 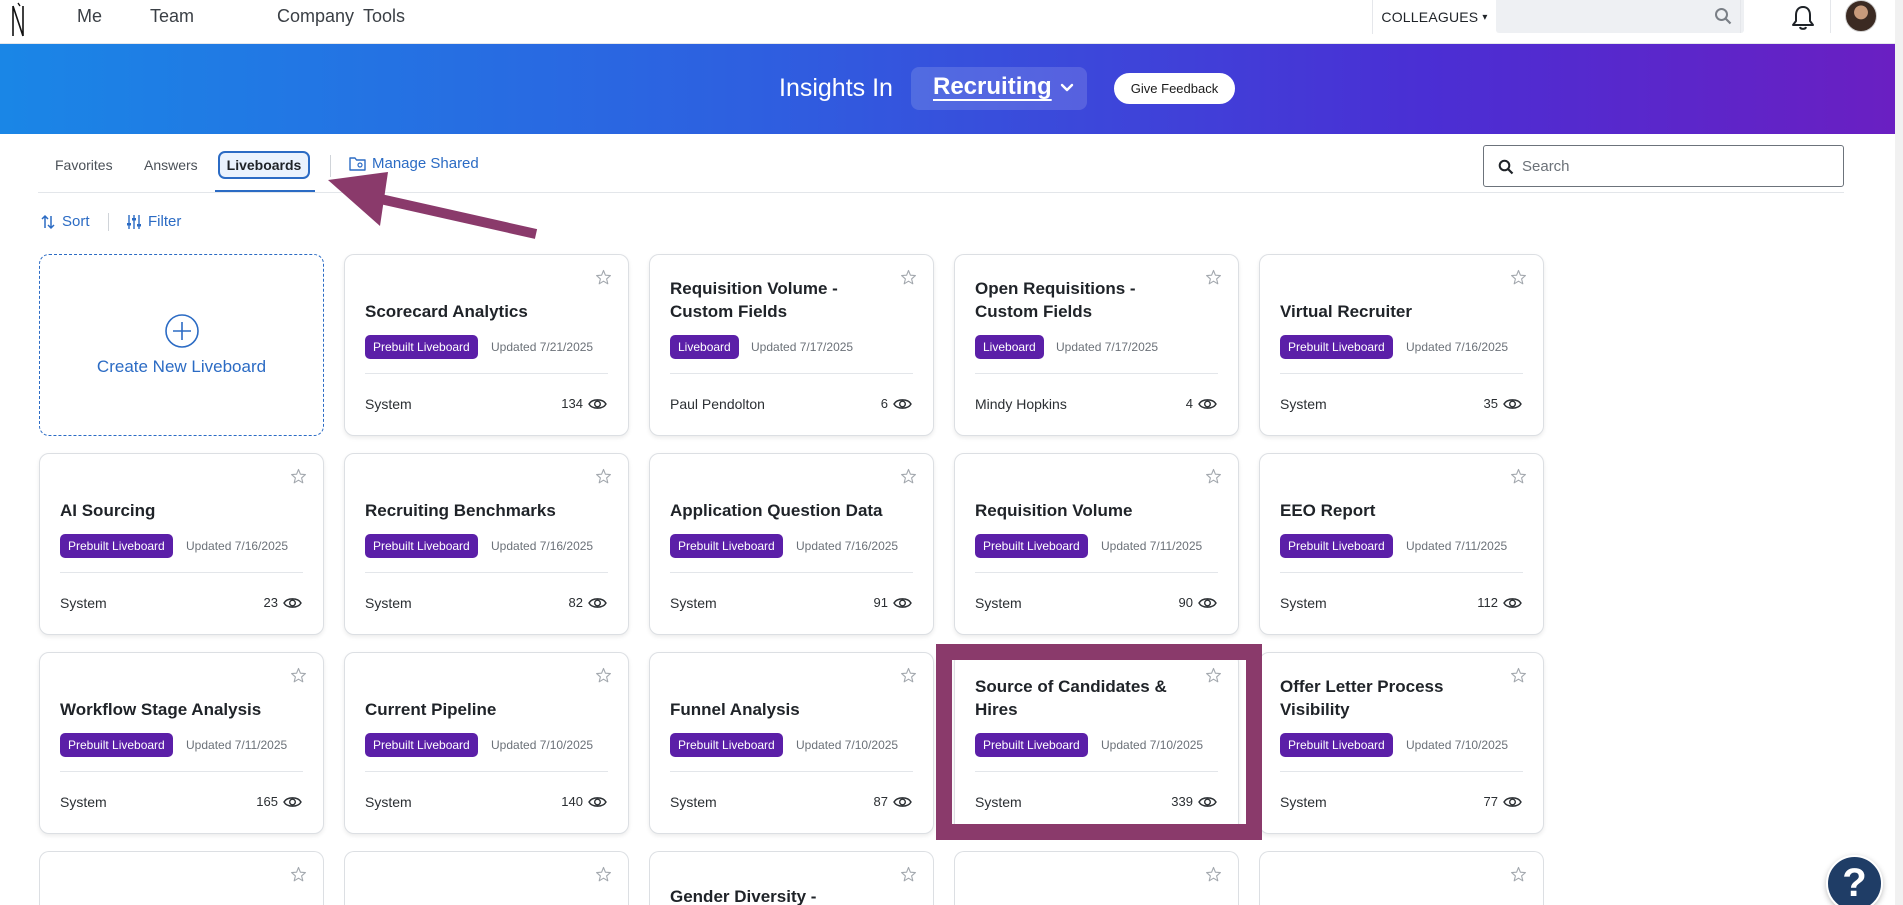 What do you see at coordinates (264, 165) in the screenshot?
I see `tab-liveboards: Liveboards` at bounding box center [264, 165].